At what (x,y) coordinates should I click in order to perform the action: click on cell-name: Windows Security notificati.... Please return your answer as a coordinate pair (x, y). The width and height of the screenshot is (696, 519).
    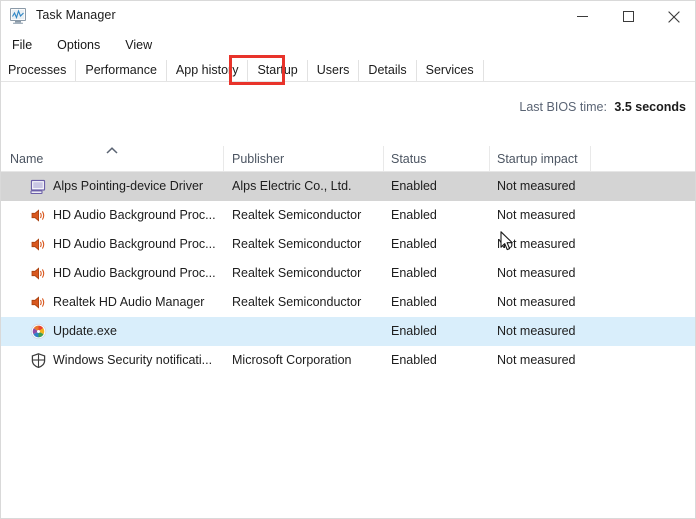
    Looking at the image, I should click on (133, 360).